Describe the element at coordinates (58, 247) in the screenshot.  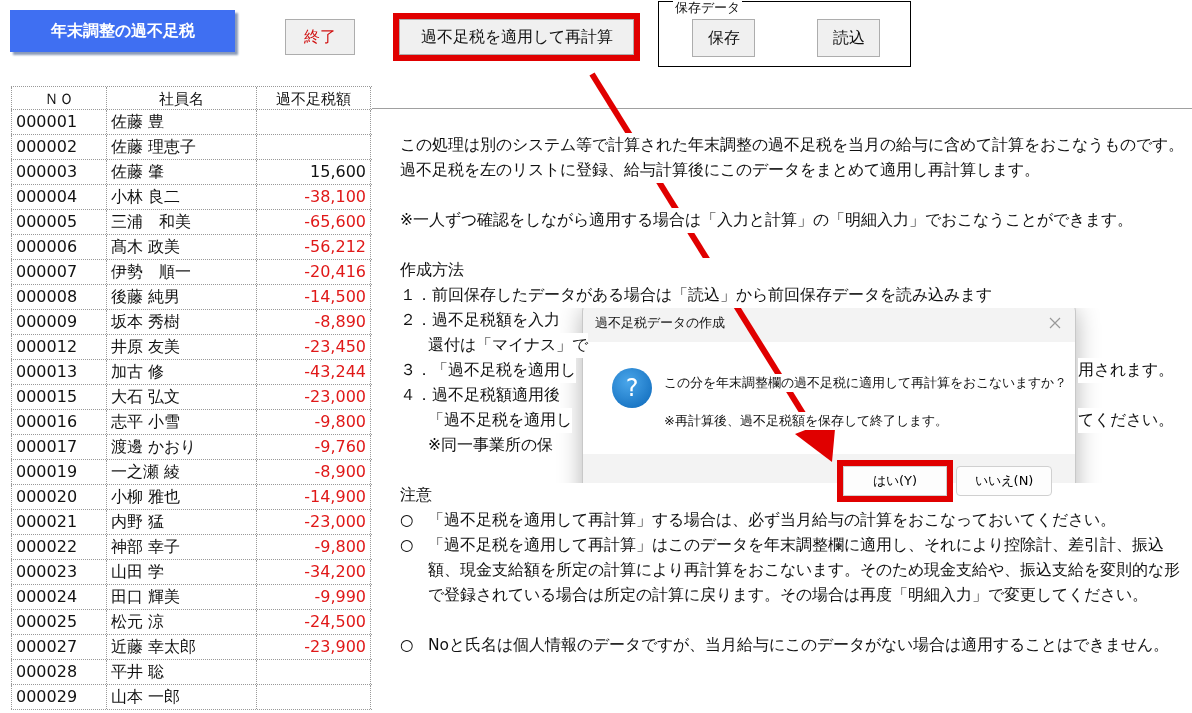
I see `employee-number-cell: 000006` at that location.